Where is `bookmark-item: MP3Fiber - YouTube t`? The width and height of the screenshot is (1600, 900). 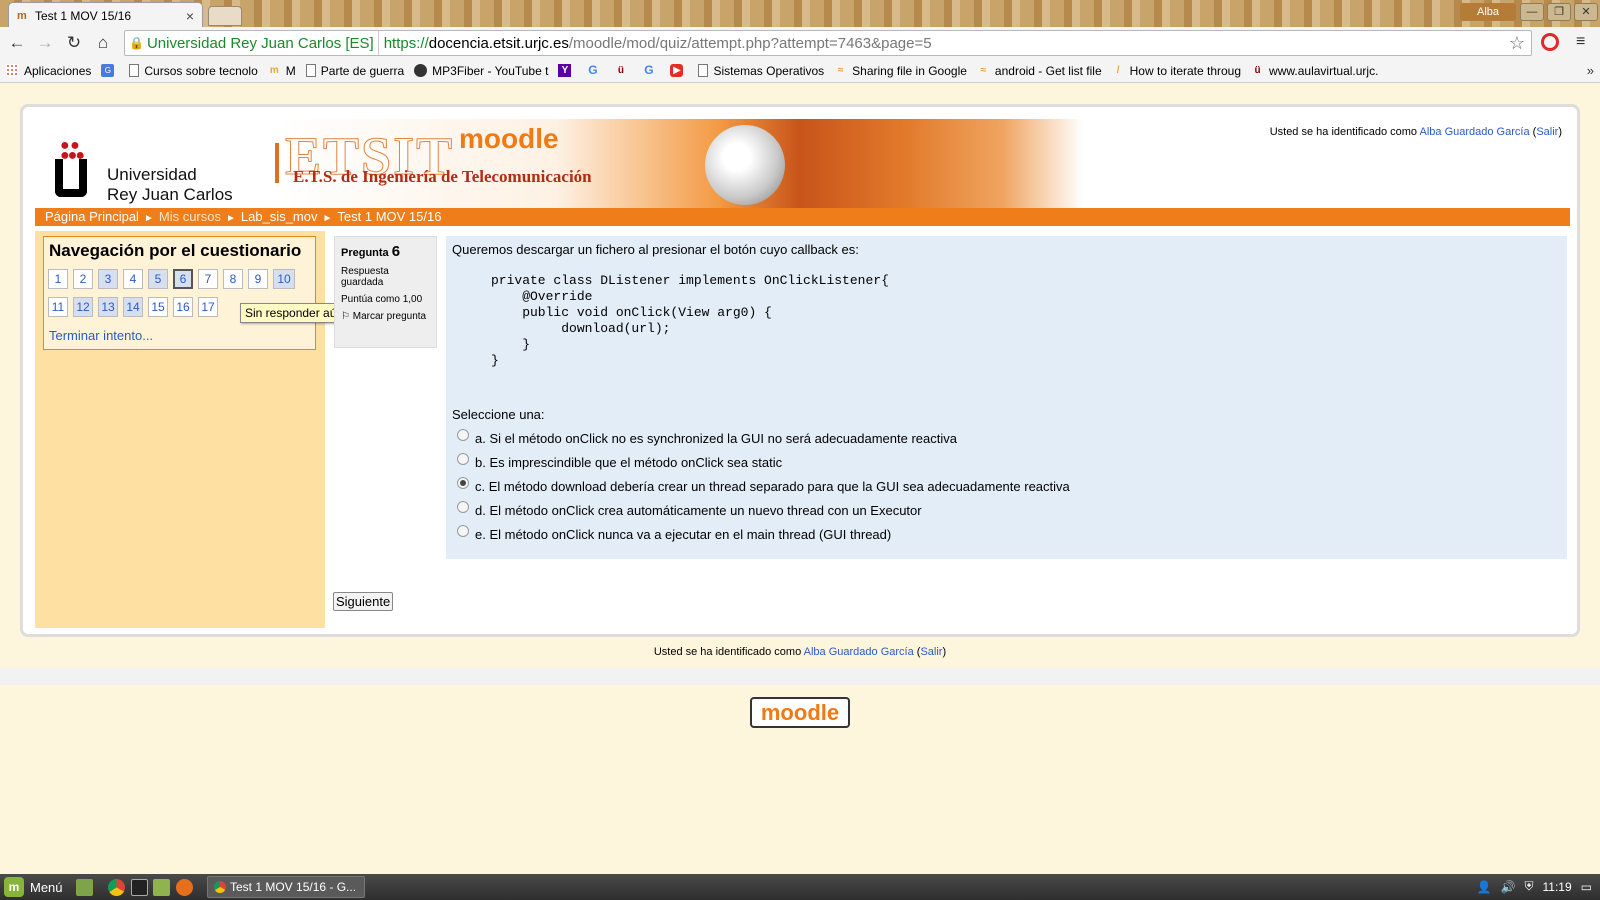
bookmark-item: MP3Fiber - YouTube t is located at coordinates (481, 71).